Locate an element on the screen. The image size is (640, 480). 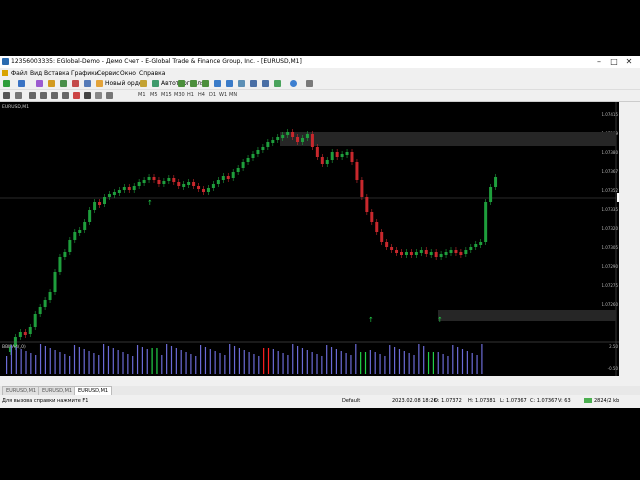
navigator-icon is located at coordinates (63, 83).